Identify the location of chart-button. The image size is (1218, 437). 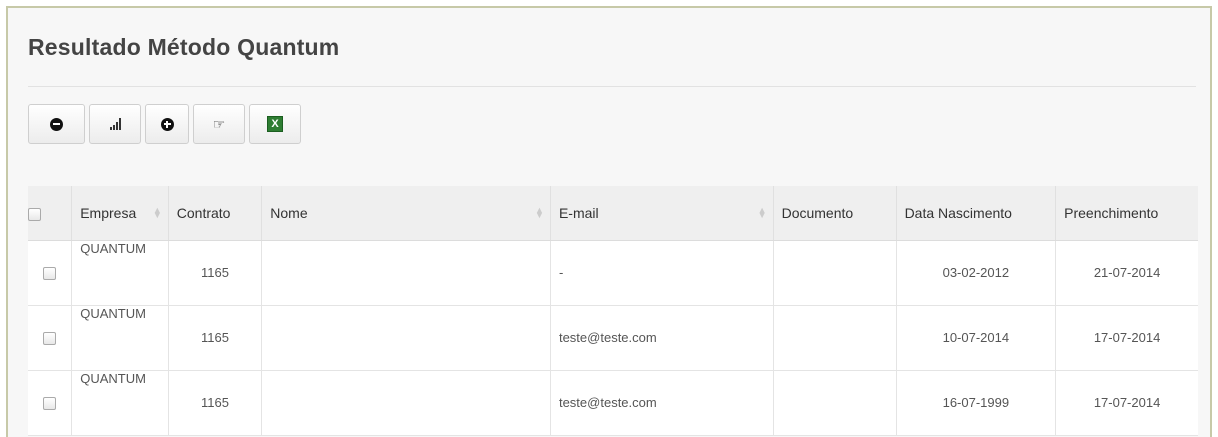
(115, 124).